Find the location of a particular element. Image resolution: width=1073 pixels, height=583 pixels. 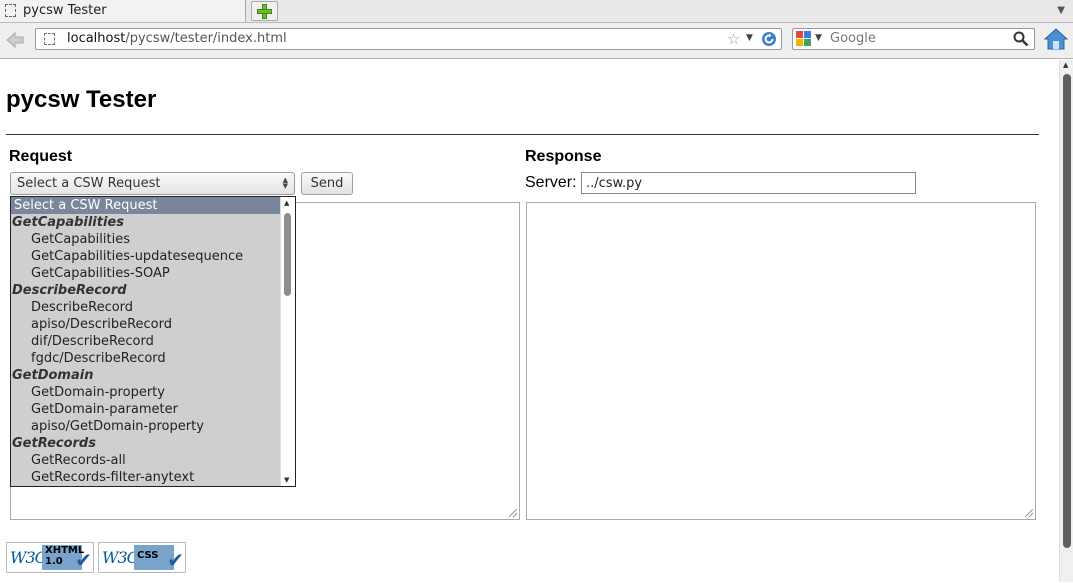

divider is located at coordinates (522, 134).